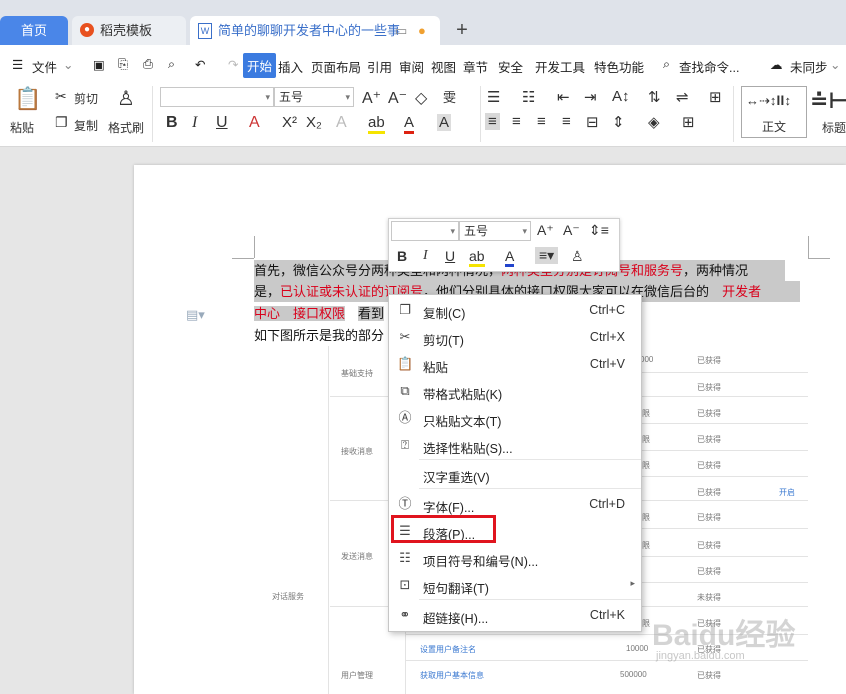 The height and width of the screenshot is (694, 846). I want to click on align-center-icon: ≡, so click(516, 121).